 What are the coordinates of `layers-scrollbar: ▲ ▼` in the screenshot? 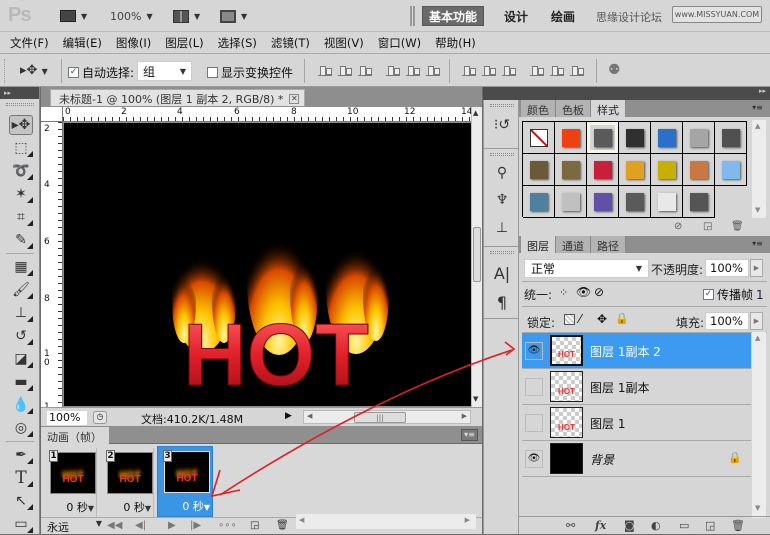 It's located at (759, 425).